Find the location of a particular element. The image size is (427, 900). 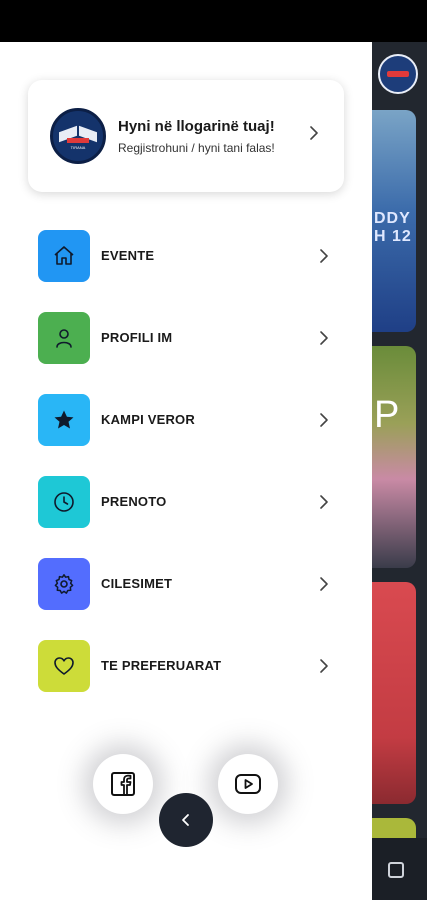

home-icon is located at coordinates (64, 255).